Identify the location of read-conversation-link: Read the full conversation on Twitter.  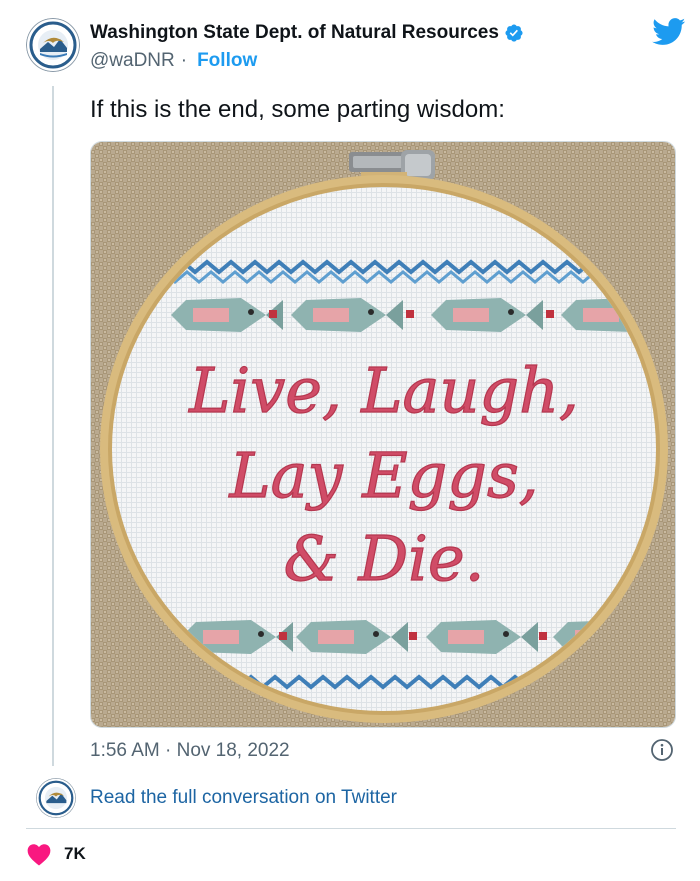
(243, 798).